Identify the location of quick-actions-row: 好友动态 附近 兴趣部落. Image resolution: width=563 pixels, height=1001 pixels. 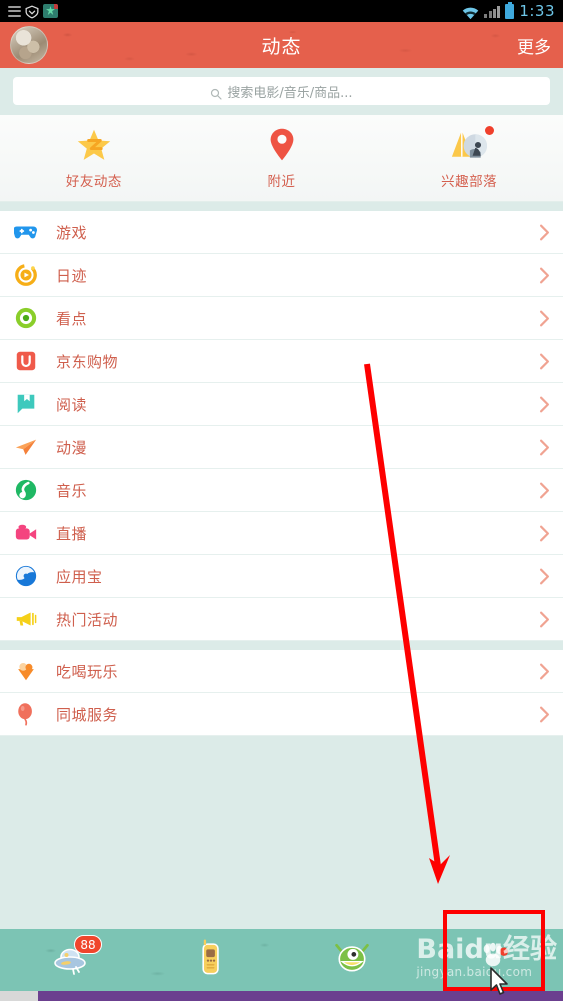
(281, 158).